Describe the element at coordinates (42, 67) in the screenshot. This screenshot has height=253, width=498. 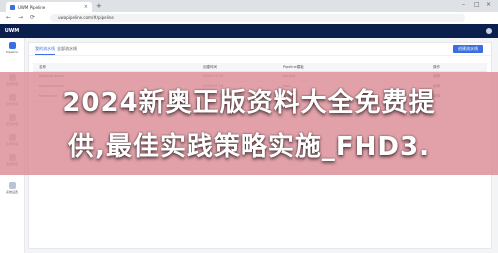
I see `column-header-name: 名称` at that location.